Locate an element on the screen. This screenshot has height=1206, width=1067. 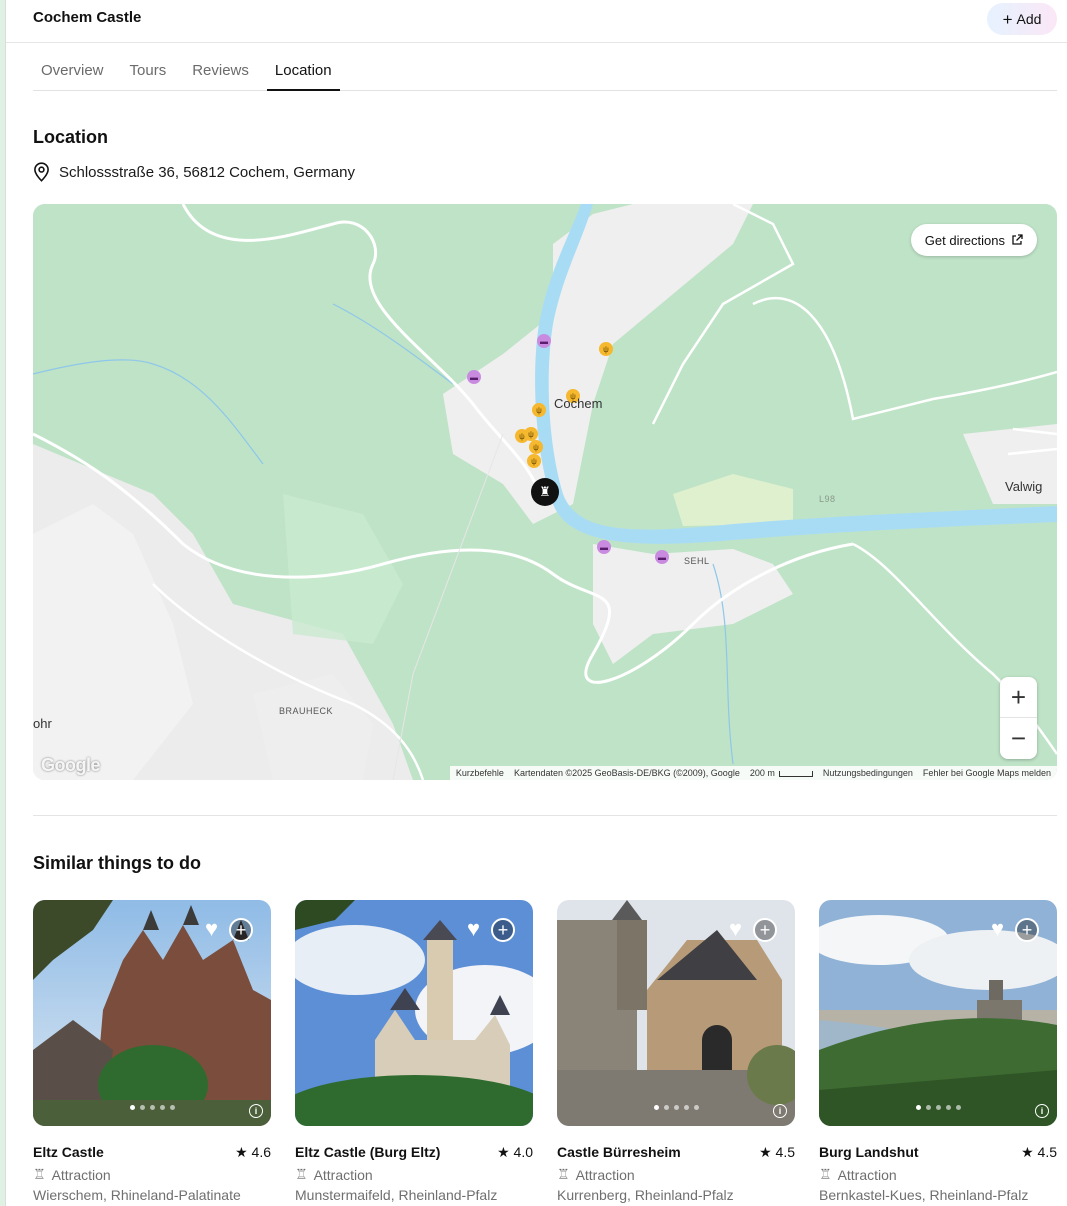
add-label: Add is located at coordinates (1029, 19).